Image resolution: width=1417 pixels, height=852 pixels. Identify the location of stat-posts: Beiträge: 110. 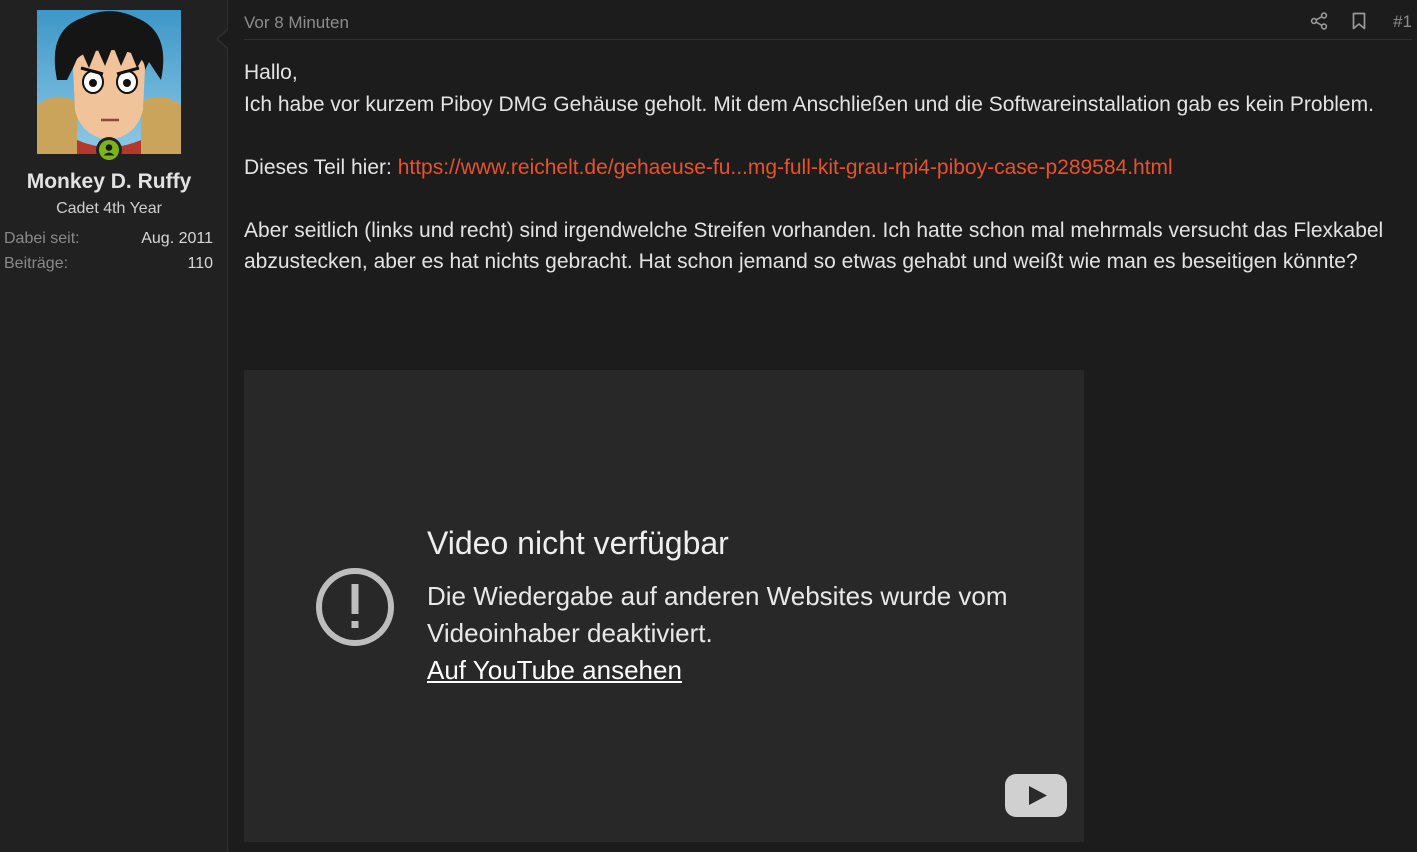
(108, 264).